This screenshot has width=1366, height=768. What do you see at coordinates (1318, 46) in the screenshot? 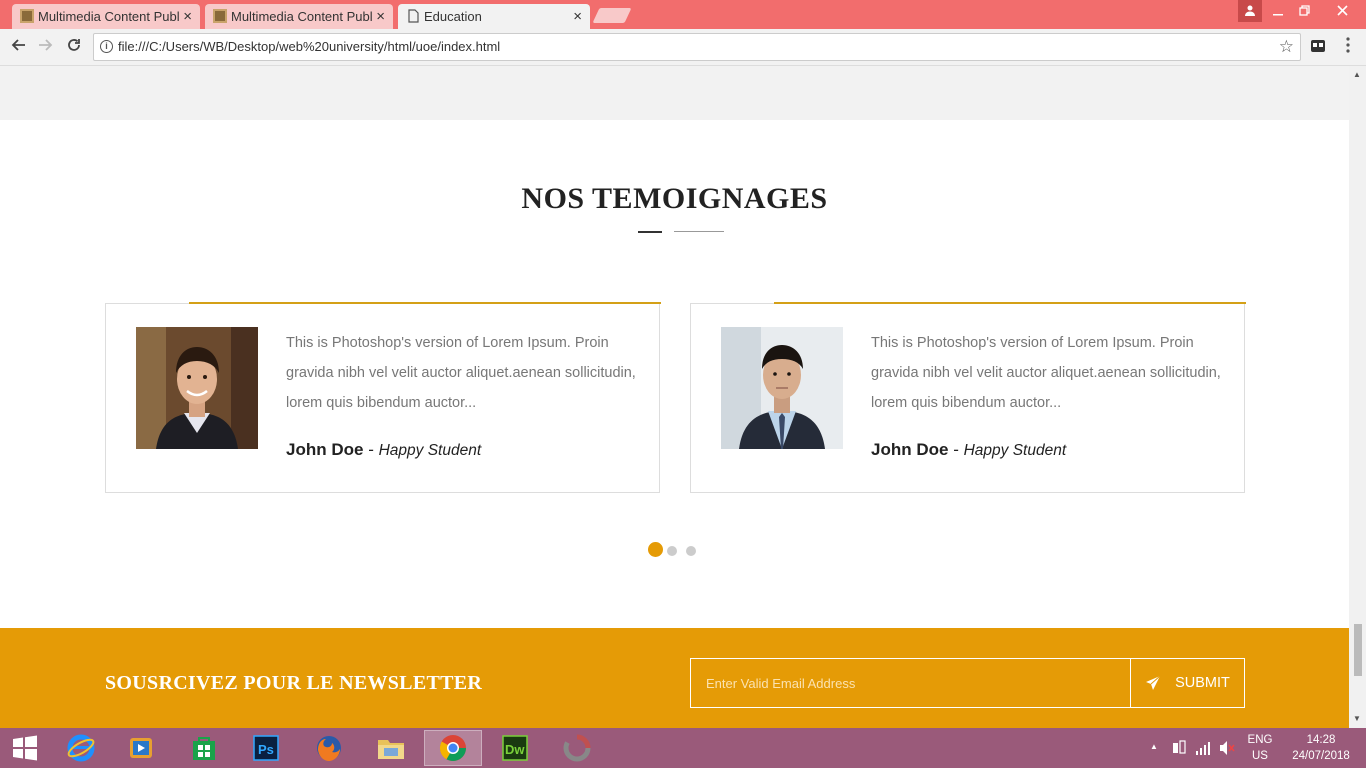
I see `extension-icon` at bounding box center [1318, 46].